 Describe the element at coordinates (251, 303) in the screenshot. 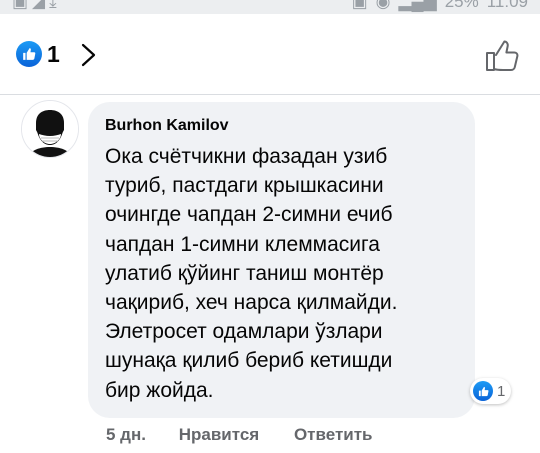

I see `comment-line: чақириб, хеч нарса қилмайди.` at that location.